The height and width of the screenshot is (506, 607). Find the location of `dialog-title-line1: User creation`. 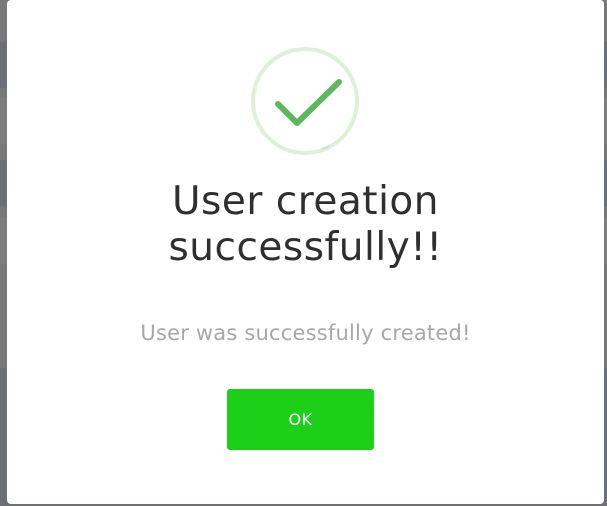

dialog-title-line1: User creation is located at coordinates (305, 201).